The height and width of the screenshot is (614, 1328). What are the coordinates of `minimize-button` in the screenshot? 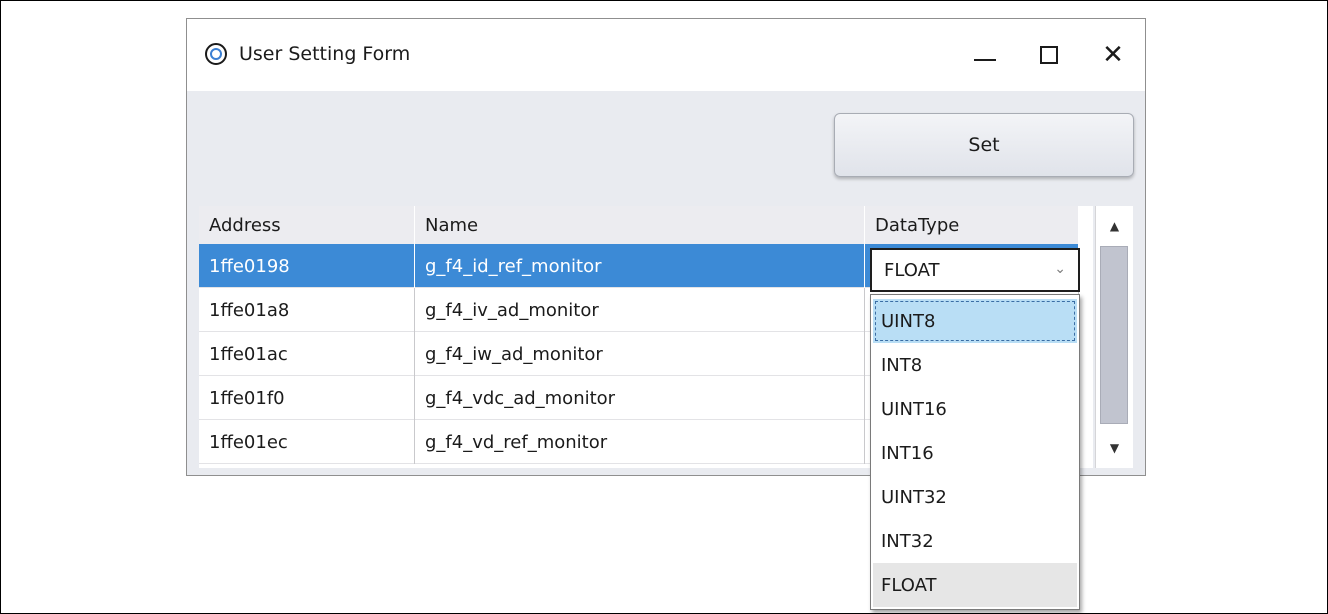 It's located at (985, 55).